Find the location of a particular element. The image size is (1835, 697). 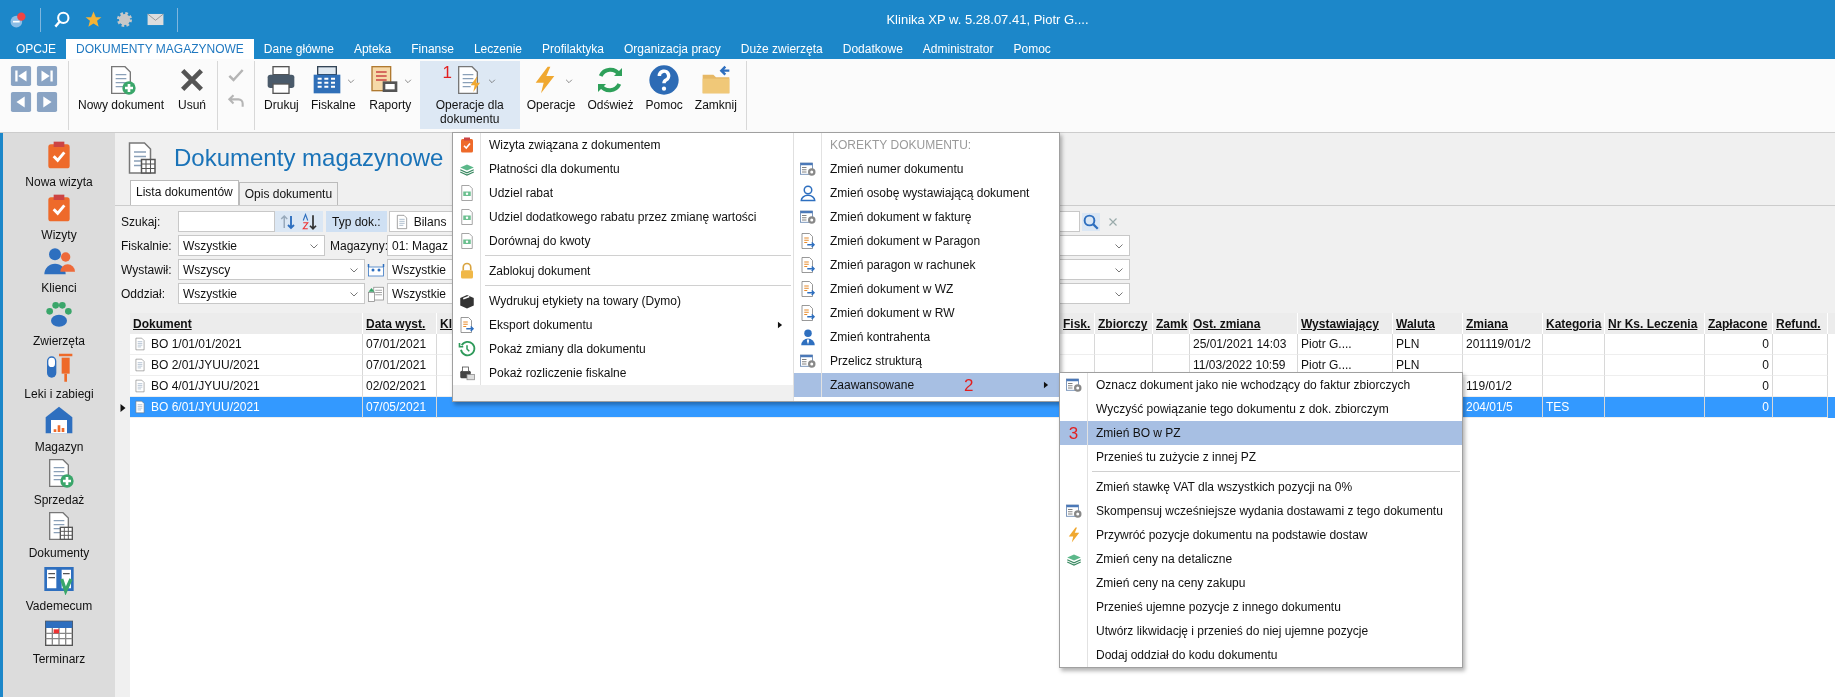

menu-item: Zmień dokument w WZ is located at coordinates (926, 289).